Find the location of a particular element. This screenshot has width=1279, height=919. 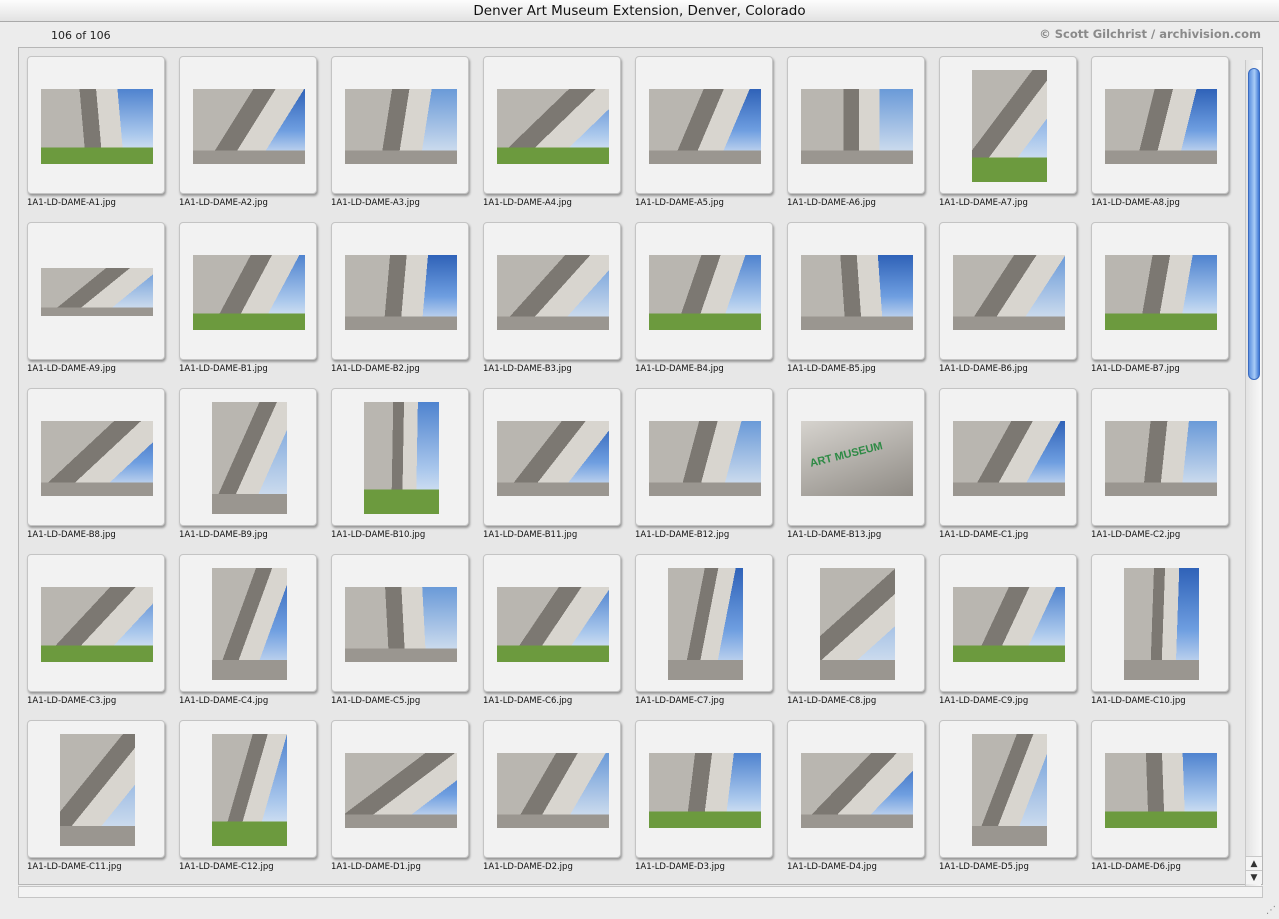

thumbnail-cell: 1A1-LD-DAME-C4.jpg is located at coordinates (246, 626).